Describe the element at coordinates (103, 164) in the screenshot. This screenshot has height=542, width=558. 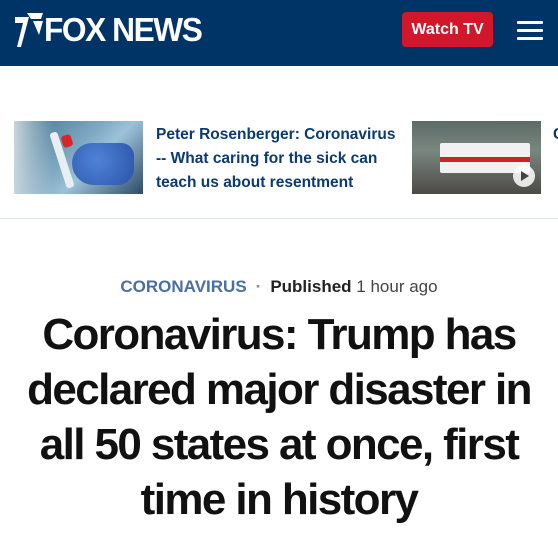
I see `gloved-hand-image` at that location.